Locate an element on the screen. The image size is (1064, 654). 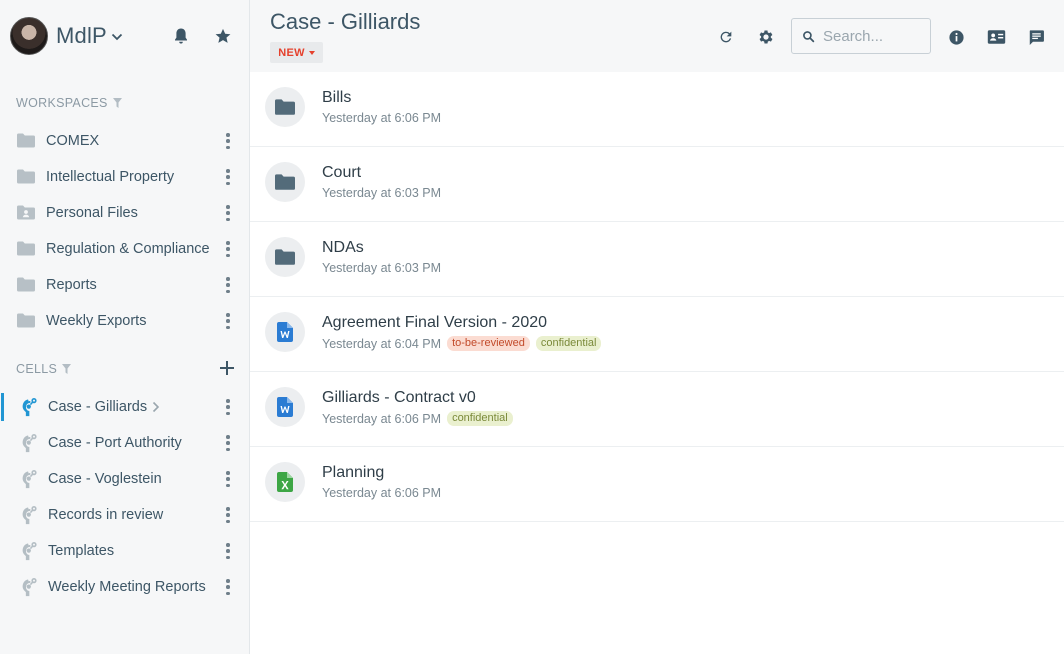
file-meta: Yesterday at 6:06 PM is located at coordinates (381, 493).